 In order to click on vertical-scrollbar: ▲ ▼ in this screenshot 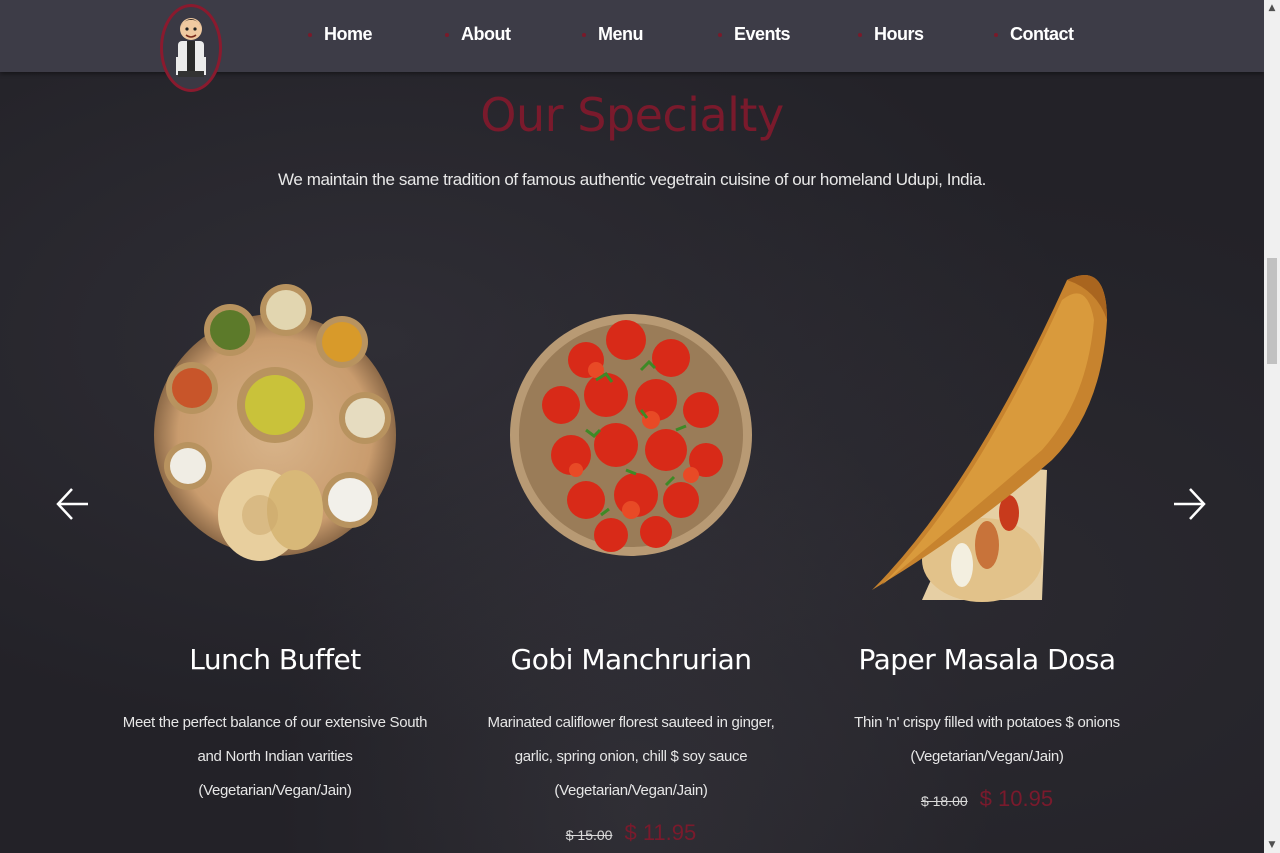, I will do `click(1272, 426)`.